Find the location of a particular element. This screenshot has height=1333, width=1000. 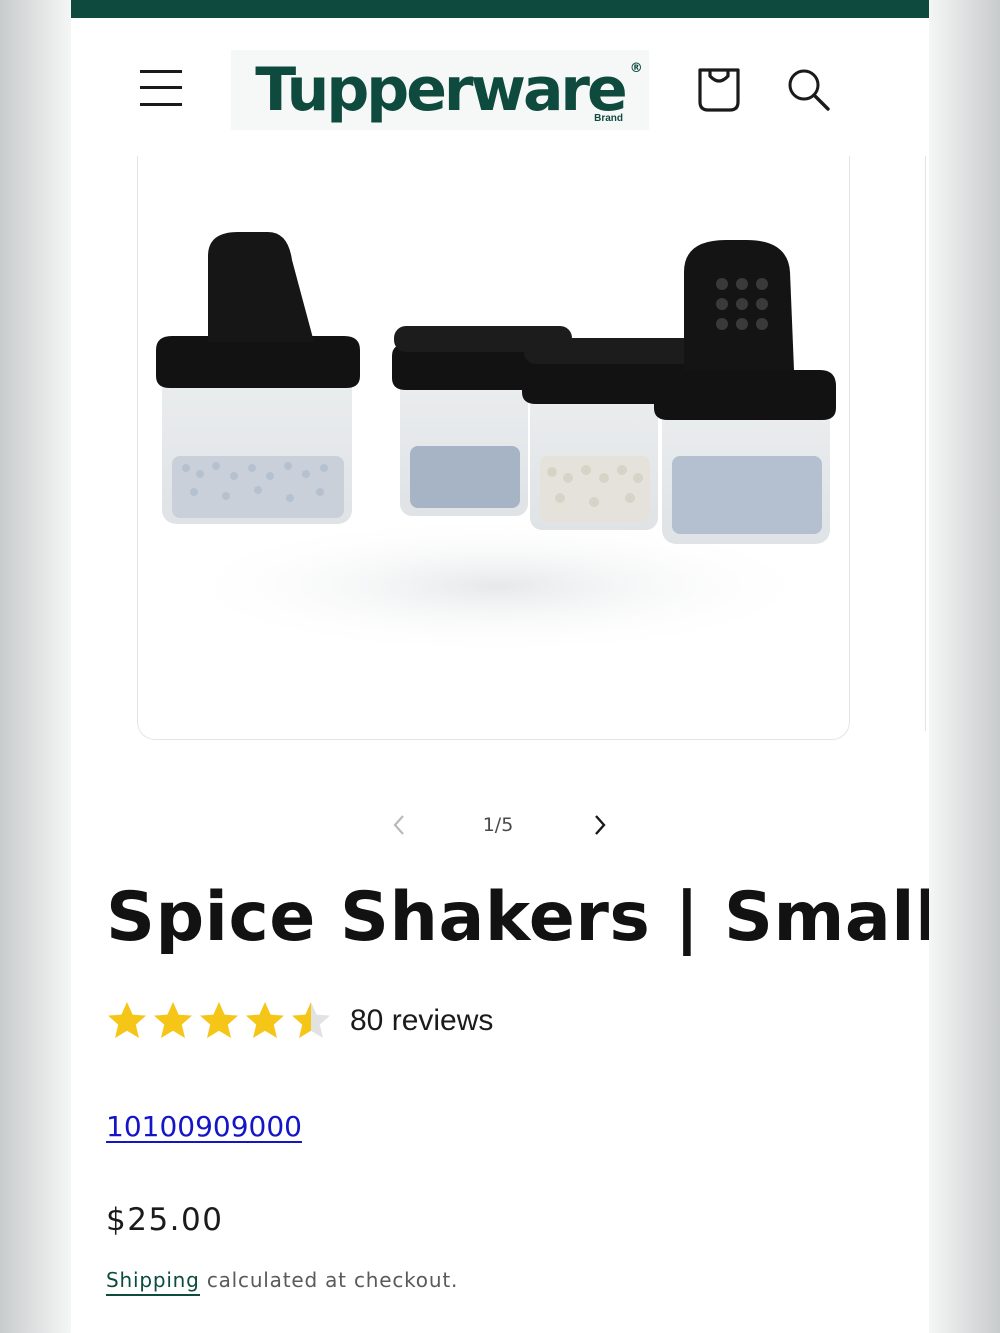

tupperware-logo: Tupperware ® Brand is located at coordinates (440, 90).